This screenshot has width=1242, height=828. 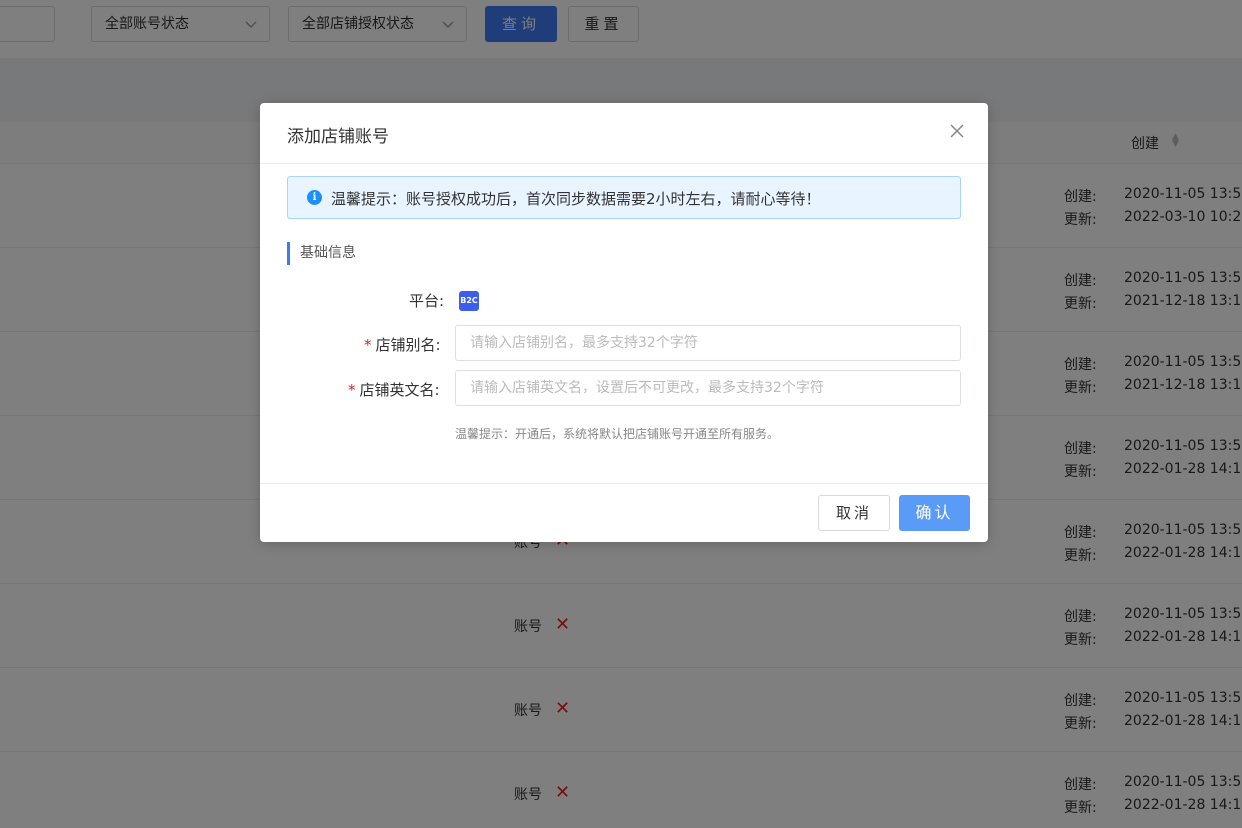 I want to click on notice-text: 温馨提示：账号授权成功后，首次同步数据需要2小时左右，请耐心等待！, so click(x=576, y=199).